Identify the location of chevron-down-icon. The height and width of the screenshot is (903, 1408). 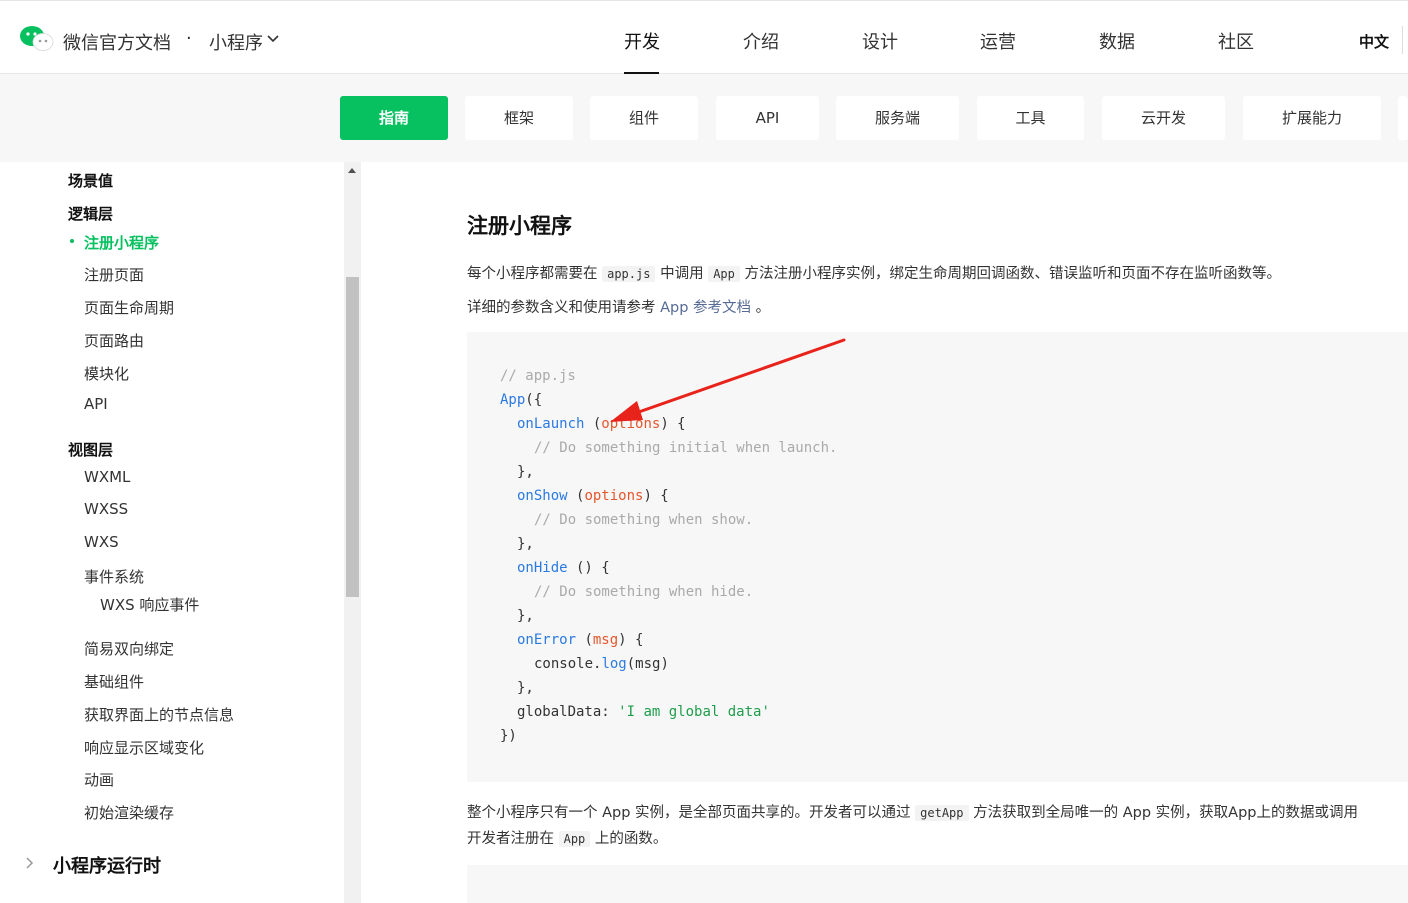
(273, 39).